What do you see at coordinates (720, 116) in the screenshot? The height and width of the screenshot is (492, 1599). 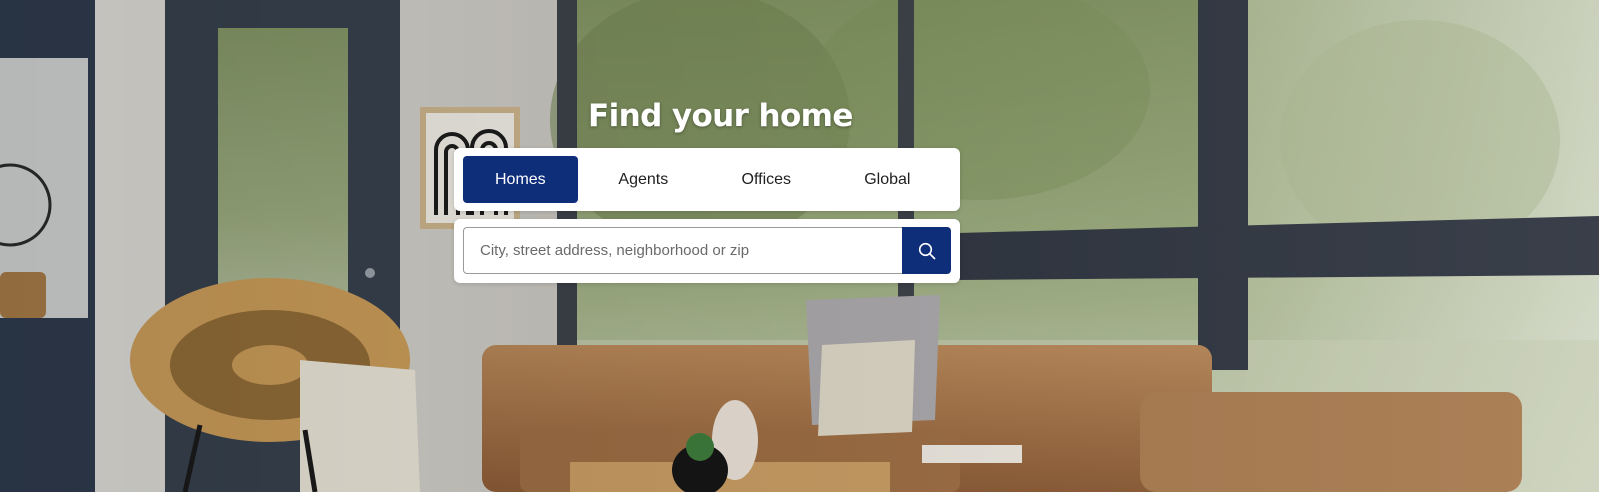 I see `hero-title: Find your home` at bounding box center [720, 116].